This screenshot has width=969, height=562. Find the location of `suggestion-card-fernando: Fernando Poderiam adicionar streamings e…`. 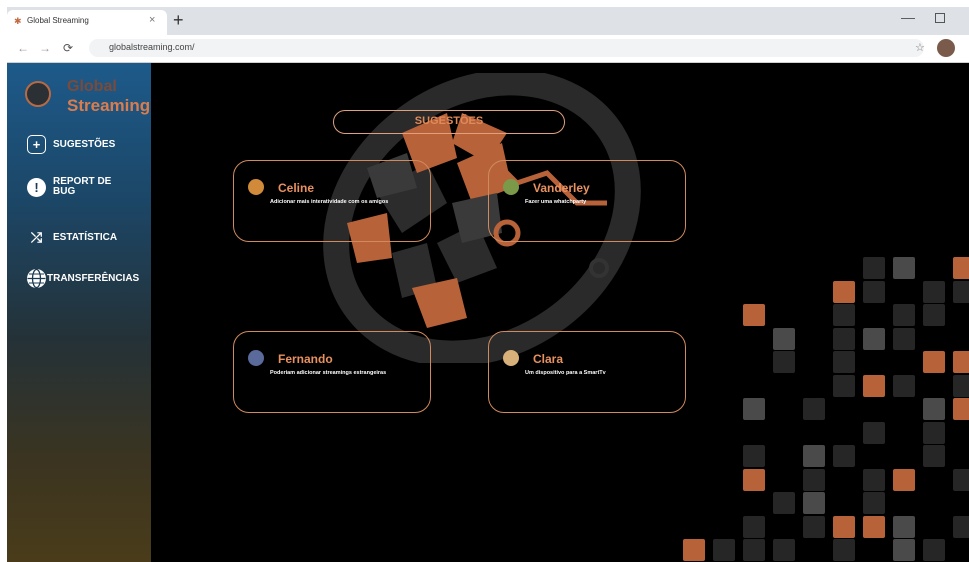

suggestion-card-fernando: Fernando Poderiam adicionar streamings e… is located at coordinates (332, 372).